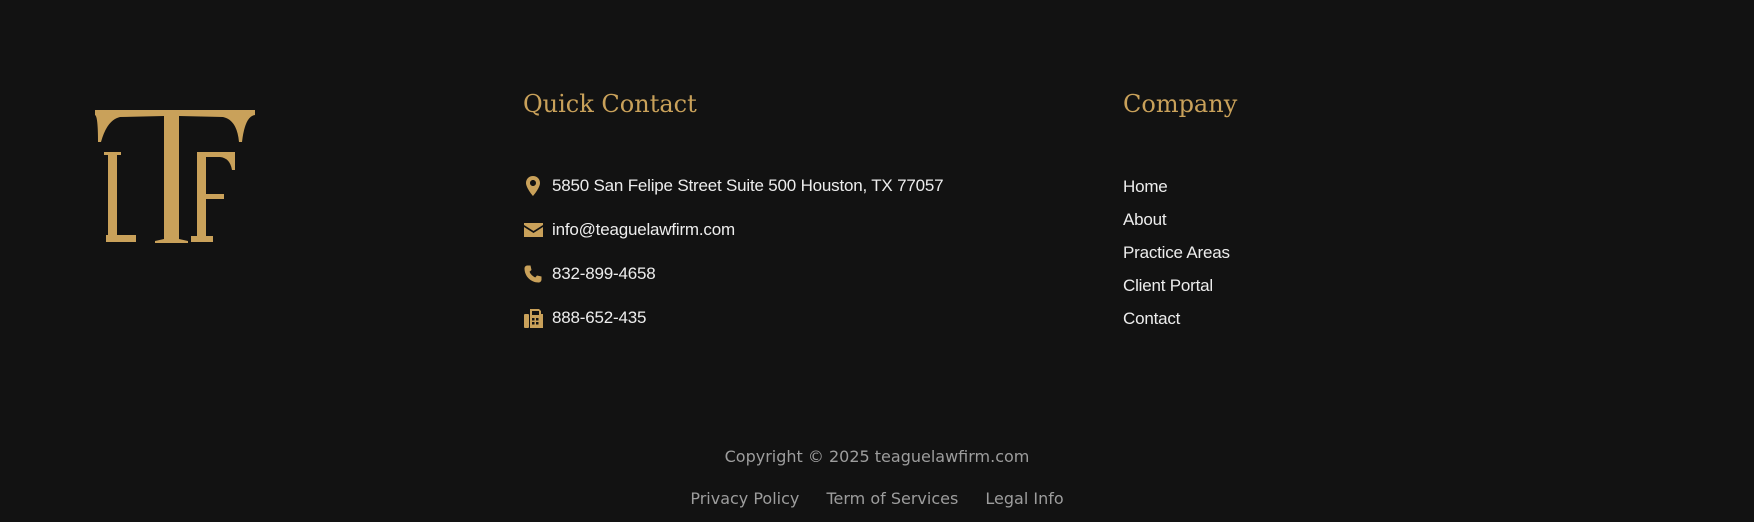 Image resolution: width=1754 pixels, height=522 pixels. I want to click on contact-email: info@teaguelawfirm.com, so click(733, 230).